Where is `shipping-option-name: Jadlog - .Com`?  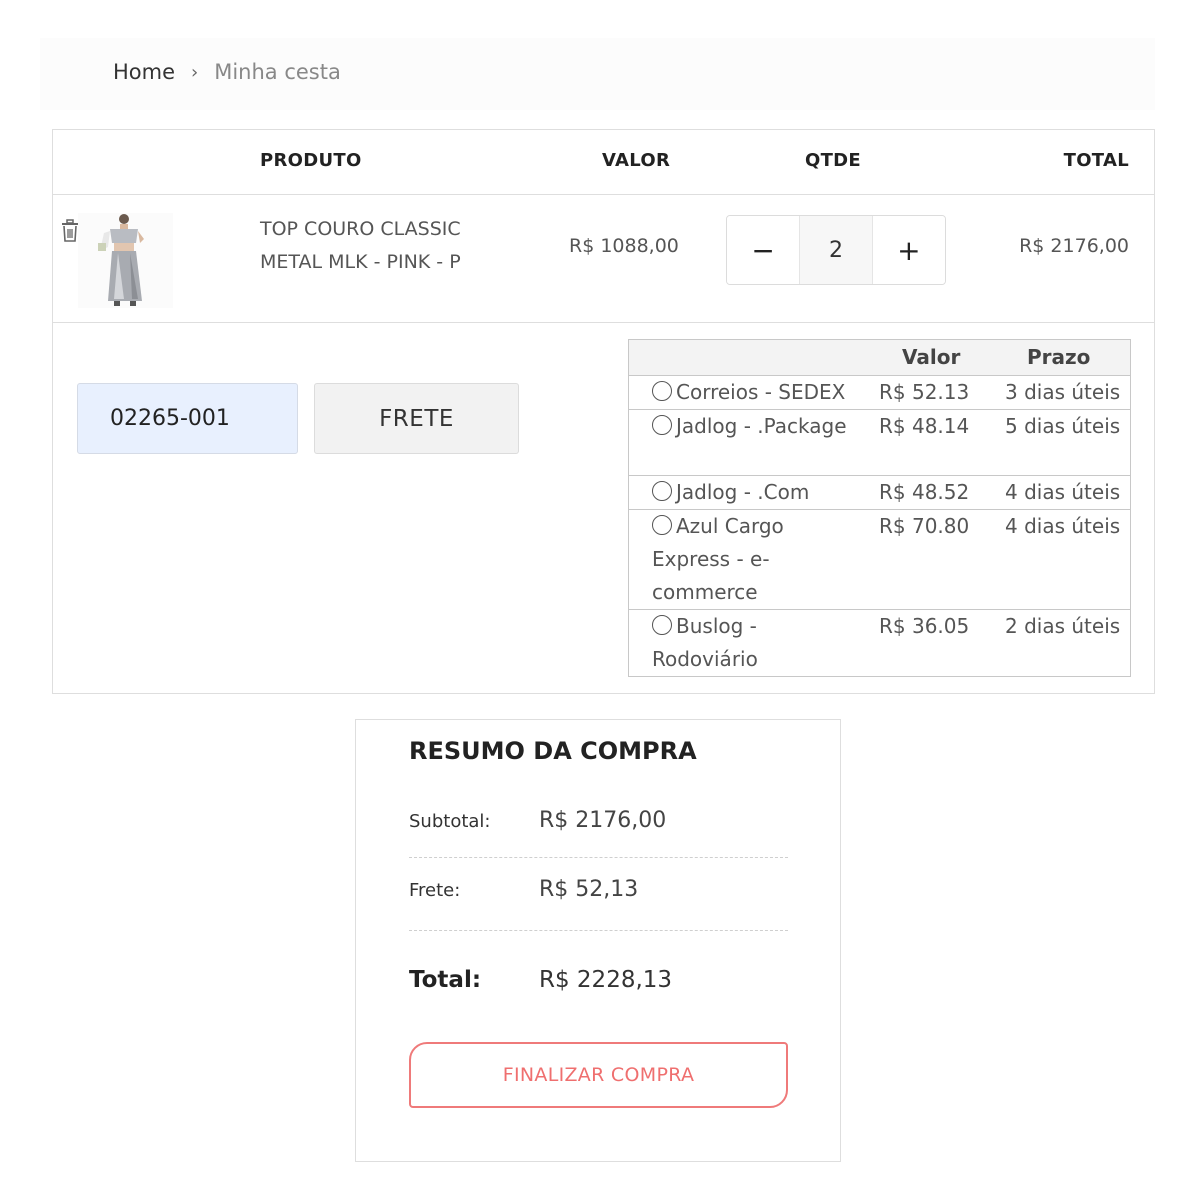
shipping-option-name: Jadlog - .Com is located at coordinates (743, 492).